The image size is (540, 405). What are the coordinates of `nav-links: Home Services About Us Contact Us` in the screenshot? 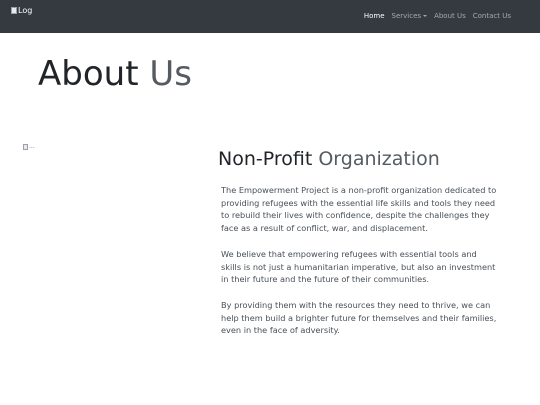 It's located at (437, 16).